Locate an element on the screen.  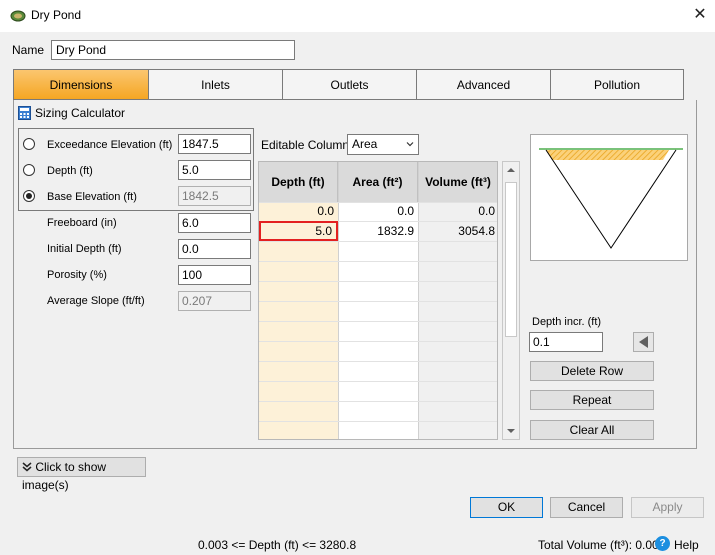
tab-advanced: Advanced is located at coordinates (483, 84).